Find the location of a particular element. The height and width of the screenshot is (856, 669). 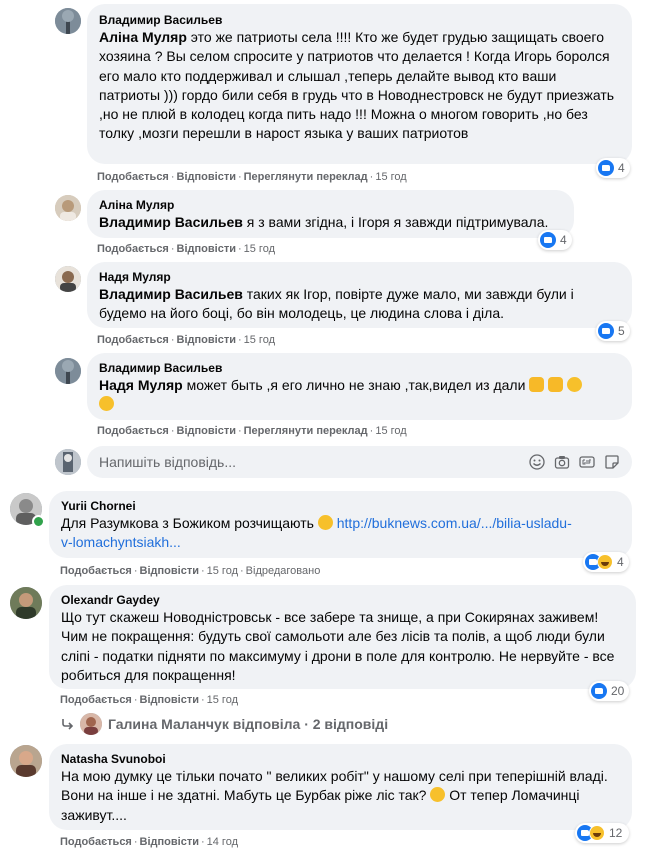

mention: Аліна Муляр is located at coordinates (143, 37).